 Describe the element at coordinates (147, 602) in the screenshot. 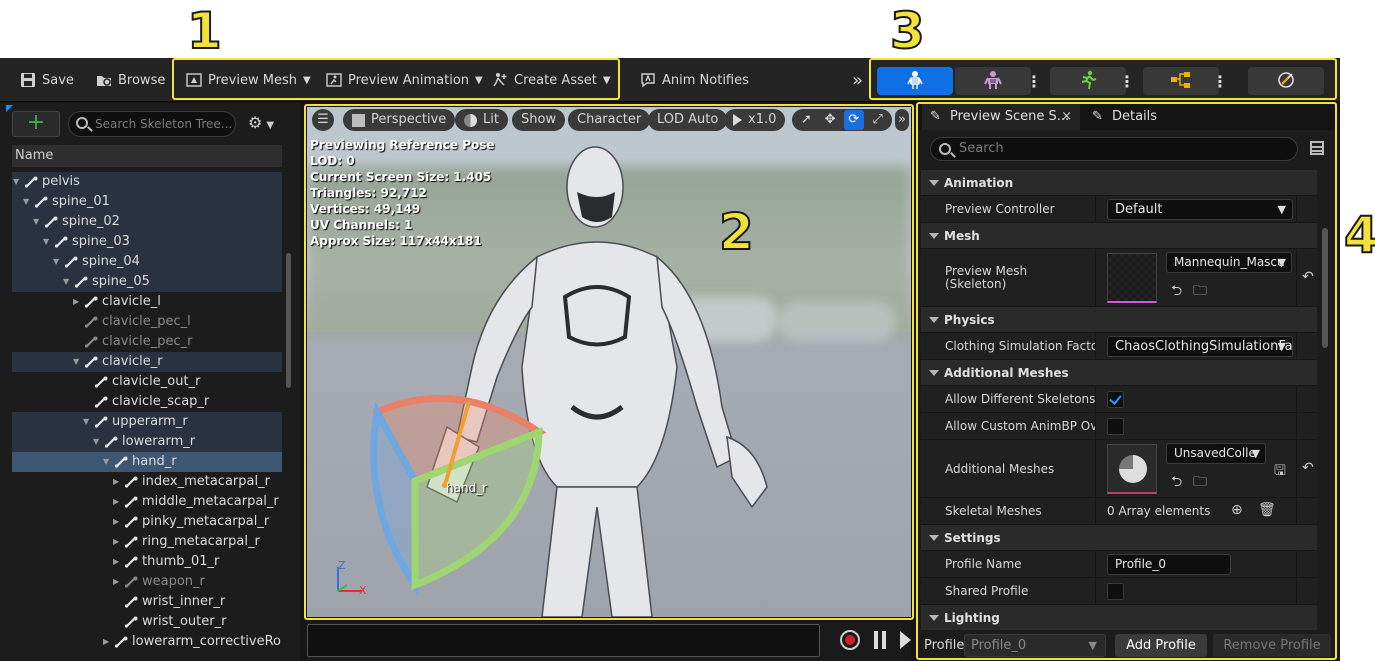

I see `tree-row-wrist_inner_r: wrist_inner_r` at that location.